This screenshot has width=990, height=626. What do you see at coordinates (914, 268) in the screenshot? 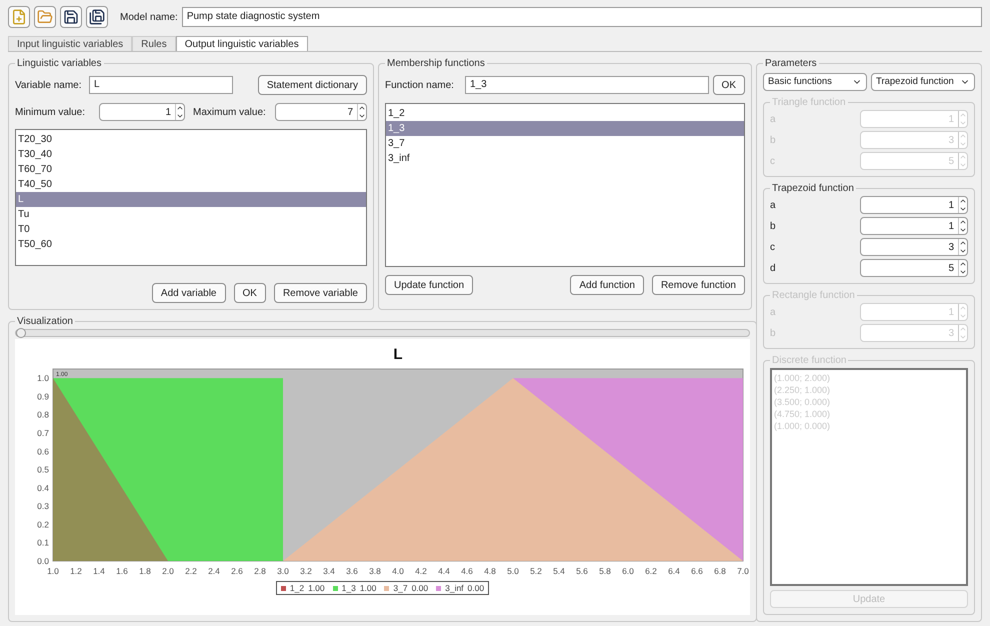
I see `parameter-spinner: 5` at bounding box center [914, 268].